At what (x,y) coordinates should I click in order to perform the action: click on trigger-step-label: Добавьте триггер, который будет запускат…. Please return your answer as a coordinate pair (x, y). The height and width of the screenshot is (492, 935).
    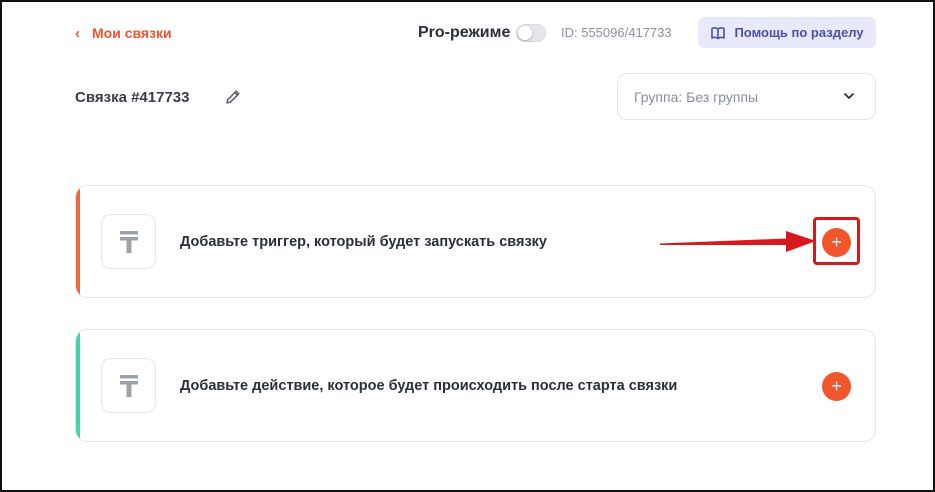
    Looking at the image, I should click on (363, 241).